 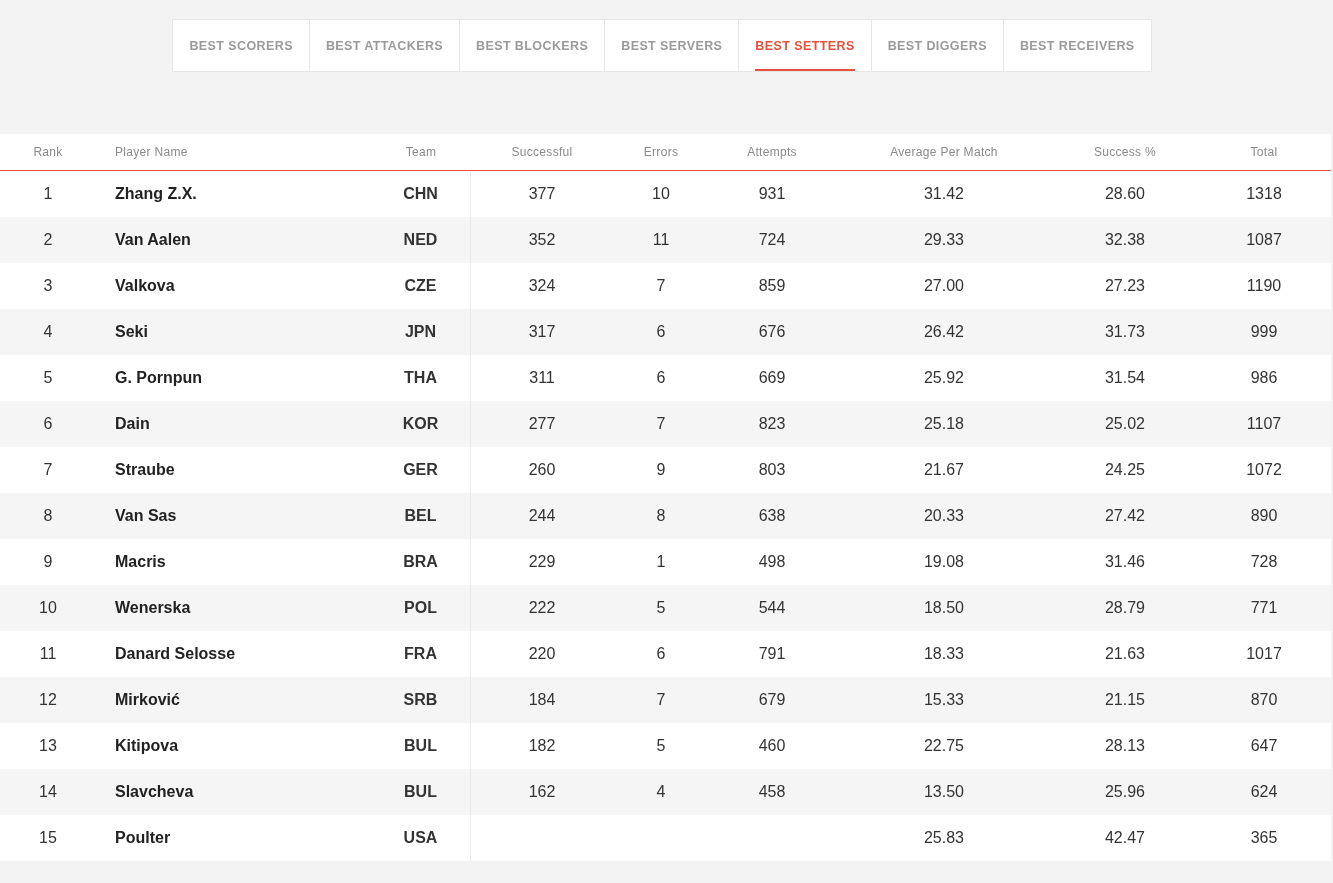 What do you see at coordinates (937, 45) in the screenshot?
I see `stat-tab: BEST DIGGERS` at bounding box center [937, 45].